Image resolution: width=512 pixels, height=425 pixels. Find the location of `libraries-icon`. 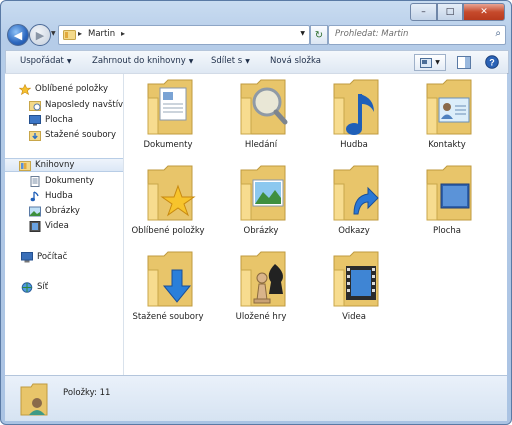

libraries-icon is located at coordinates (25, 165).